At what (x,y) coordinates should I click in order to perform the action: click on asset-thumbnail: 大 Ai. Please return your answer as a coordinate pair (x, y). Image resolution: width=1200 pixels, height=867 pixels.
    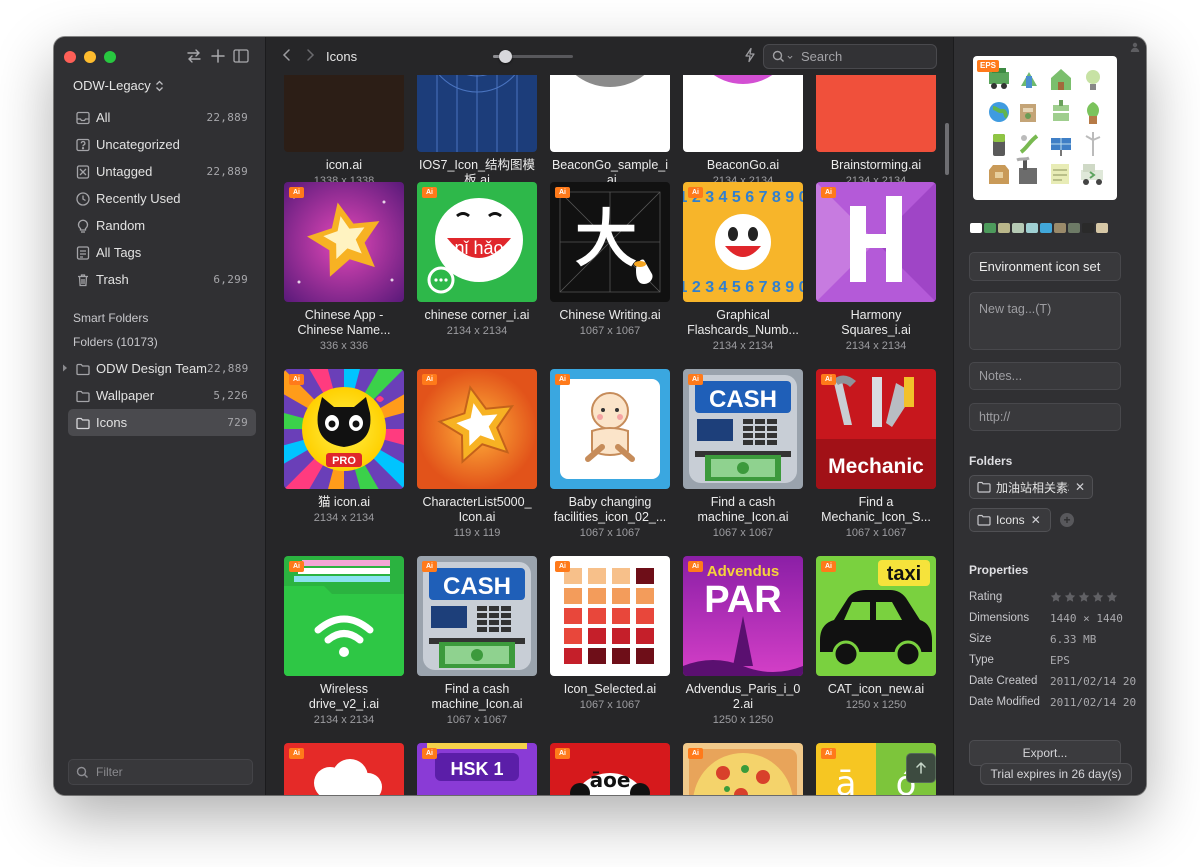
    Looking at the image, I should click on (610, 242).